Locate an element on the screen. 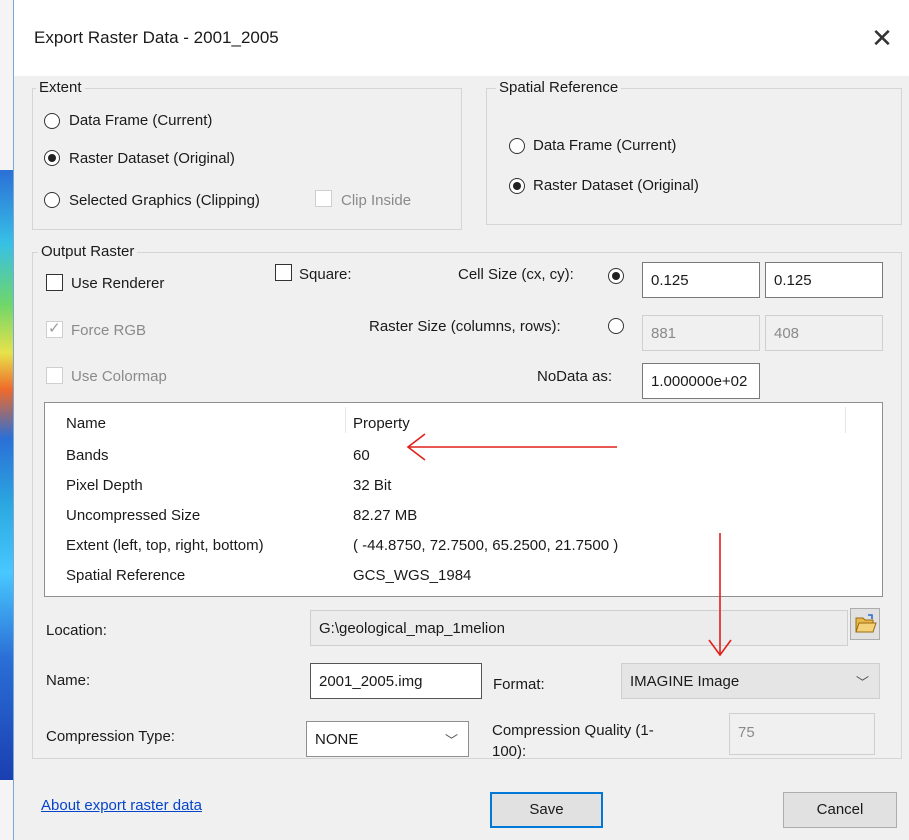 The height and width of the screenshot is (840, 909). annotation-arrows is located at coordinates (569, 545).